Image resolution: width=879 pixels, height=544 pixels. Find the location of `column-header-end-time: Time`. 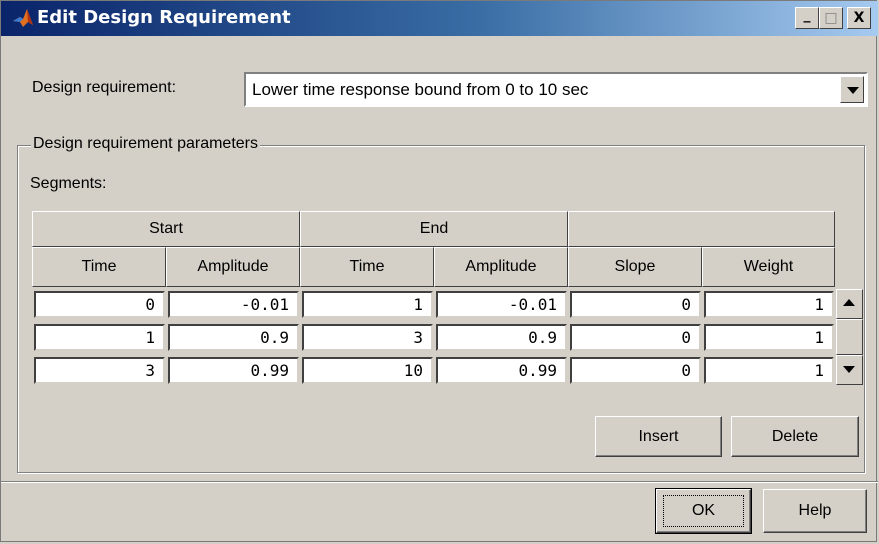

column-header-end-time: Time is located at coordinates (367, 267).